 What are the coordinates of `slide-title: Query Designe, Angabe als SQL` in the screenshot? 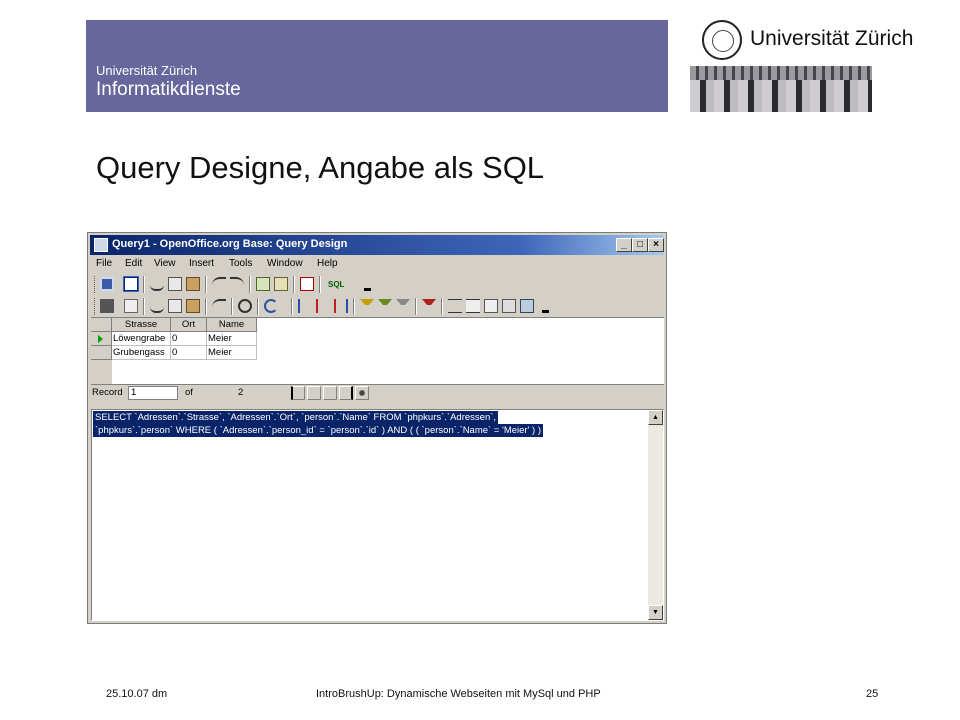 It's located at (320, 167).